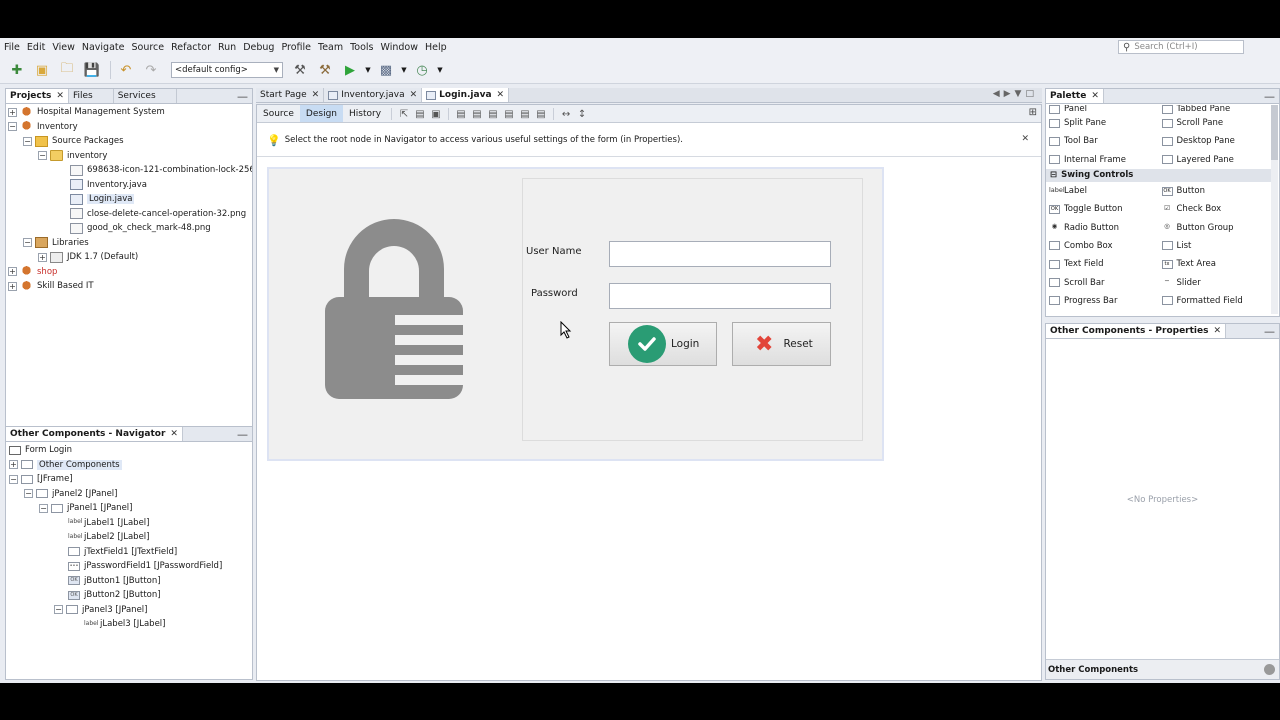  What do you see at coordinates (1102, 209) in the screenshot?
I see `palette-item-toggle-button: OK Toggle Button` at bounding box center [1102, 209].